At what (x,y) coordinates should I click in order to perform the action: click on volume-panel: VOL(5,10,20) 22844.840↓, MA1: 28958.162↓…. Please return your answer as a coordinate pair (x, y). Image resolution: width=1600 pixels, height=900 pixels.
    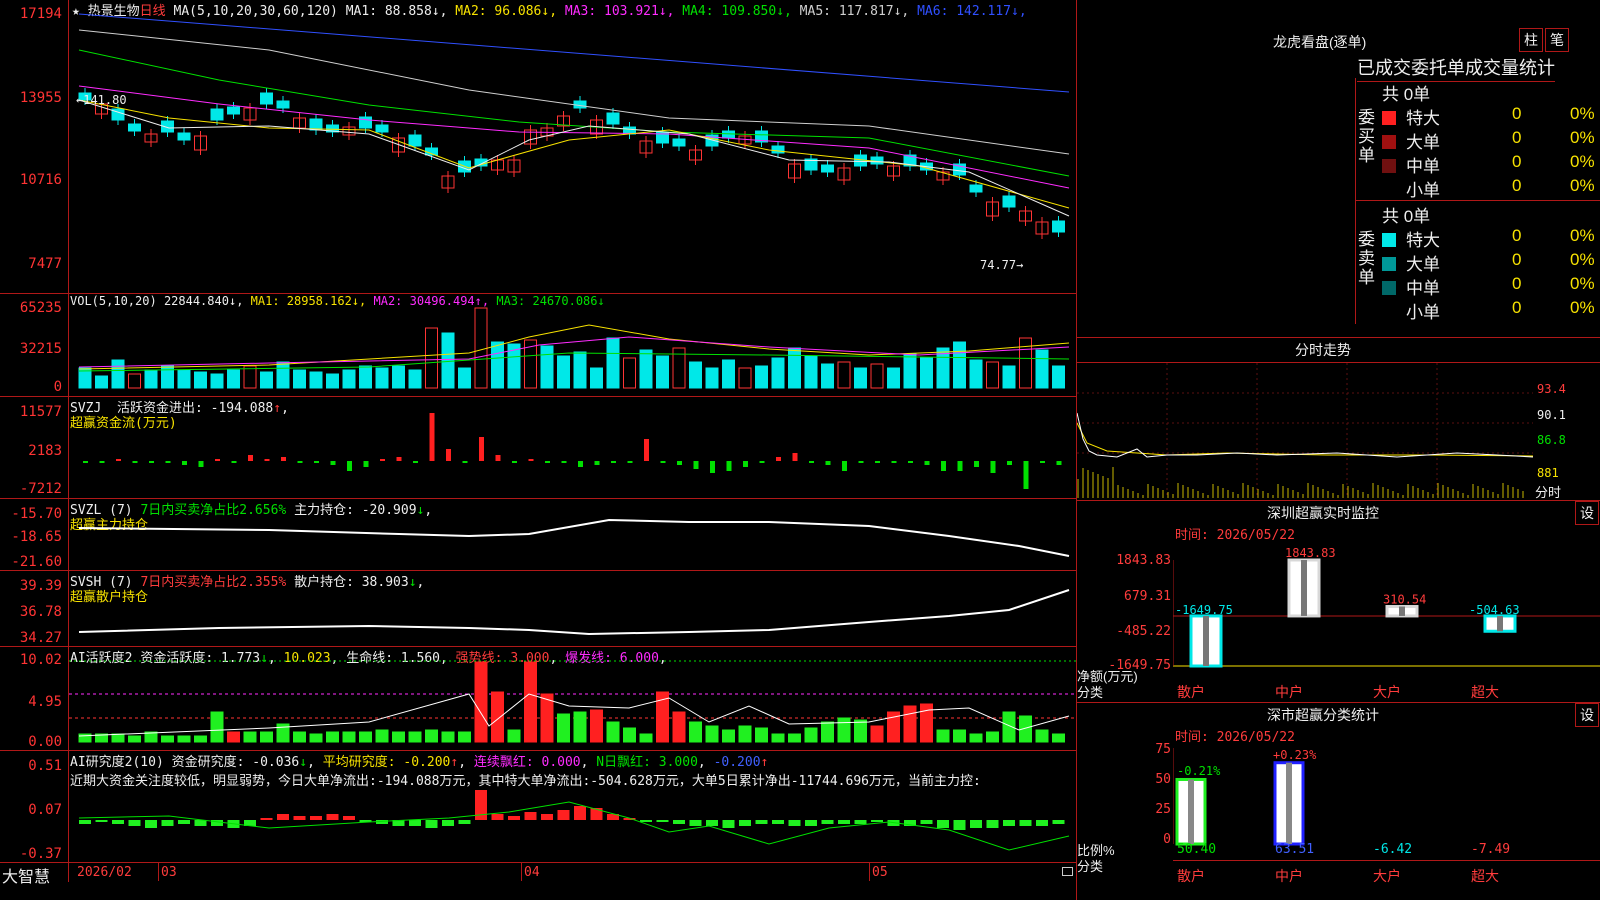
    Looking at the image, I should click on (538, 345).